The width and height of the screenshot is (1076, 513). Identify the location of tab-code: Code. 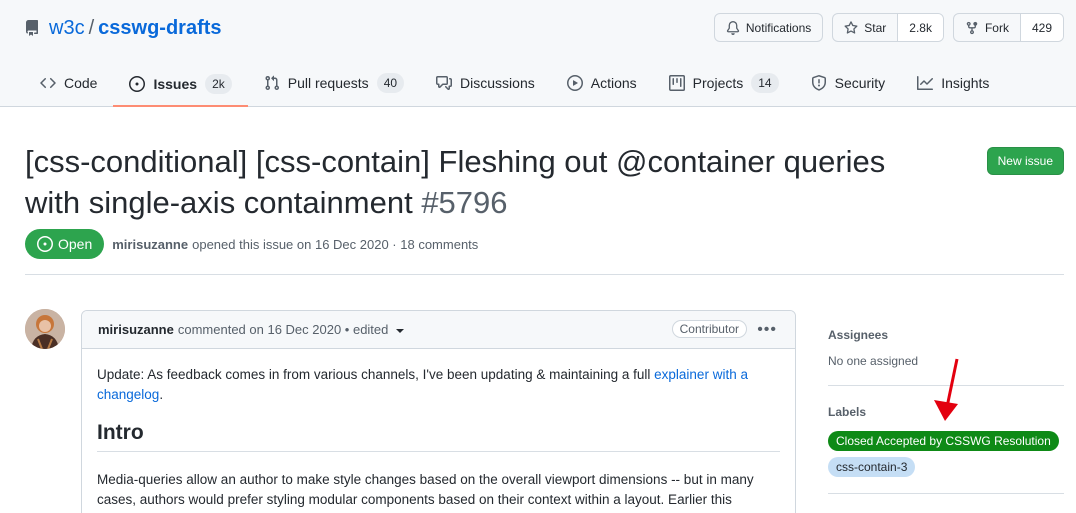
(68, 83).